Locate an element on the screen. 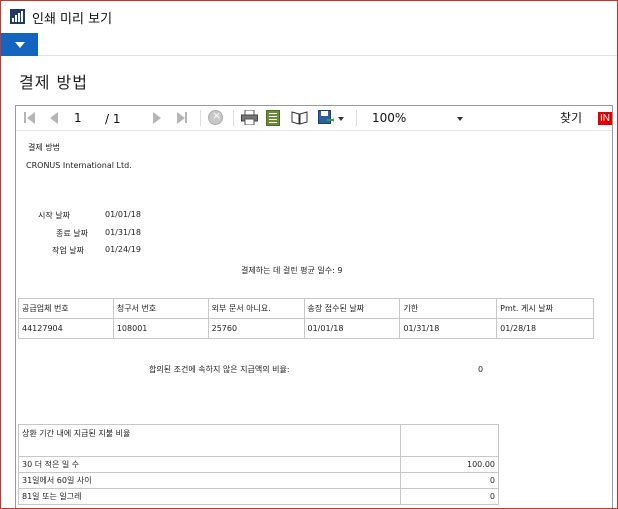 The height and width of the screenshot is (509, 618). report-title: 결제 방법 is located at coordinates (44, 147).